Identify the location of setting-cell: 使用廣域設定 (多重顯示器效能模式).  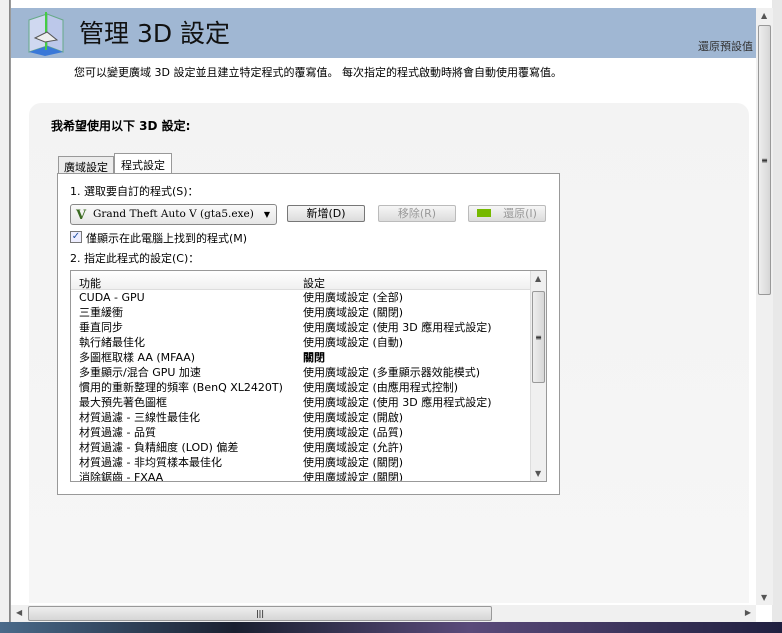
(389, 372).